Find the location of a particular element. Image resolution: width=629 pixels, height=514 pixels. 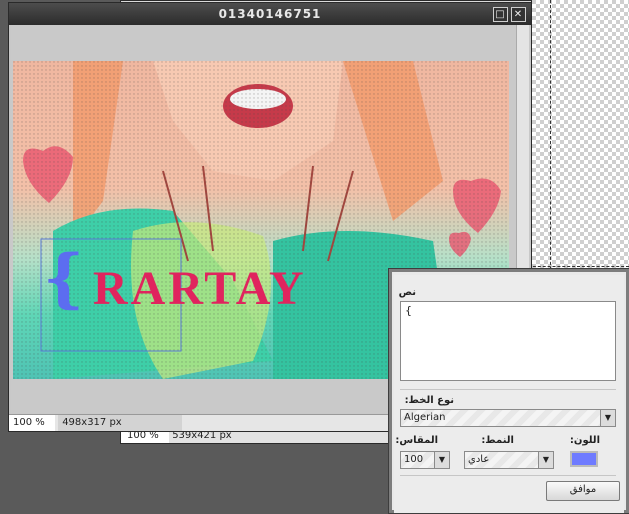

text-input: { is located at coordinates (508, 341).